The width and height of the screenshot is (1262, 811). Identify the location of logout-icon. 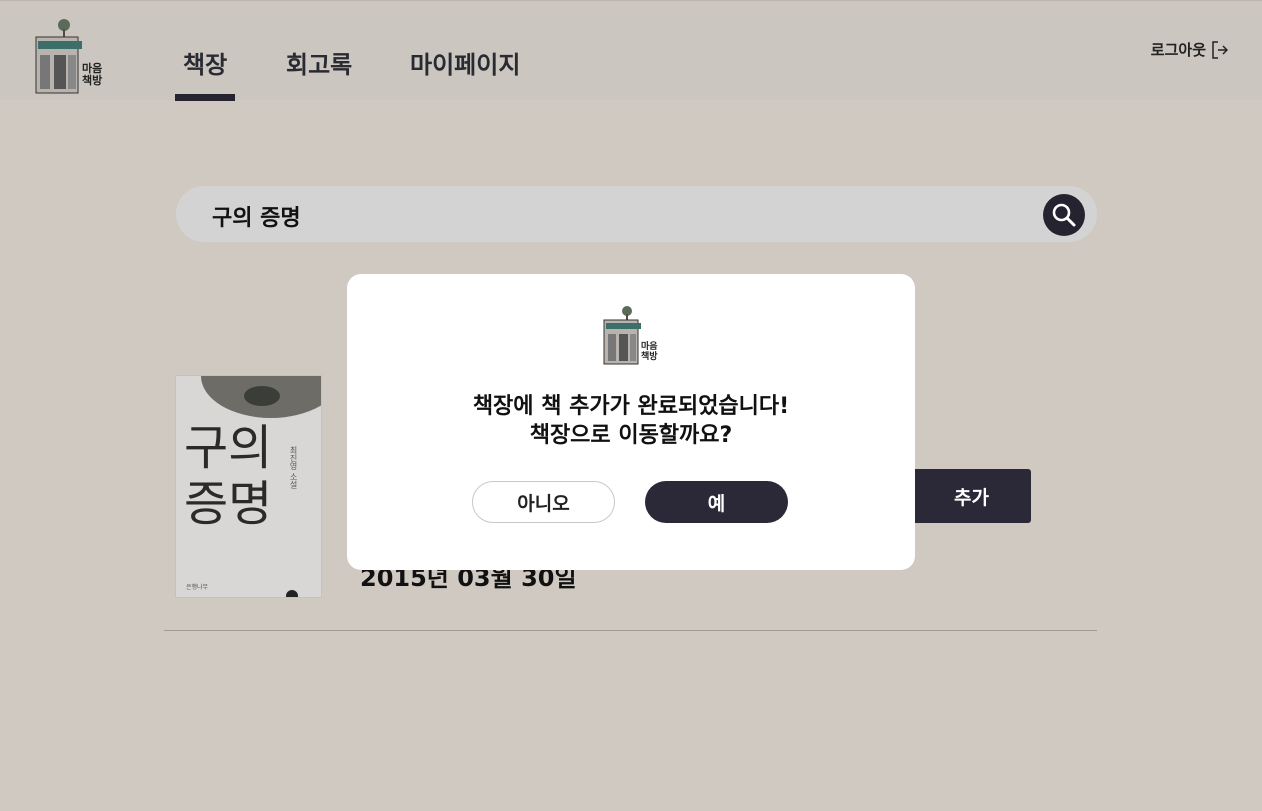
(1220, 49).